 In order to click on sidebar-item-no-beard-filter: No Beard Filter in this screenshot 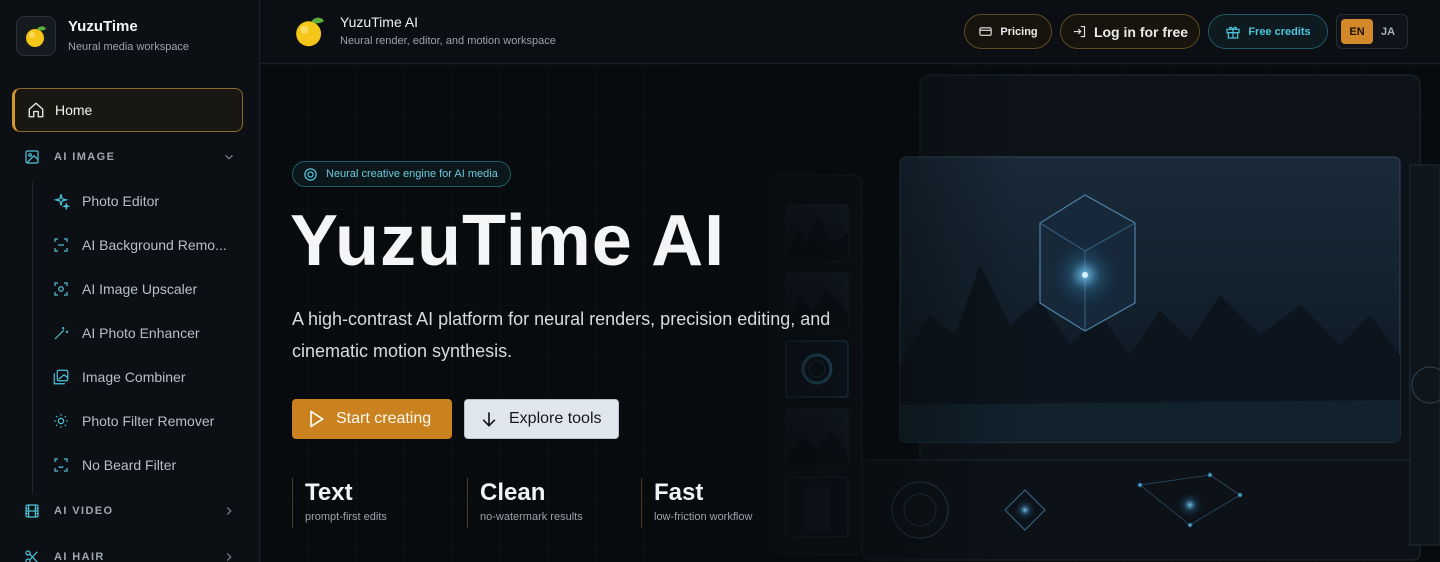, I will do `click(147, 465)`.